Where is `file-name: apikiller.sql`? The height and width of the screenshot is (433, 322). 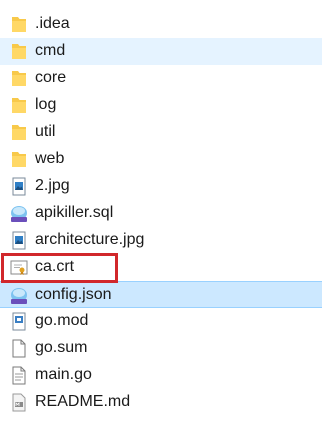
file-name: apikiller.sql is located at coordinates (74, 212).